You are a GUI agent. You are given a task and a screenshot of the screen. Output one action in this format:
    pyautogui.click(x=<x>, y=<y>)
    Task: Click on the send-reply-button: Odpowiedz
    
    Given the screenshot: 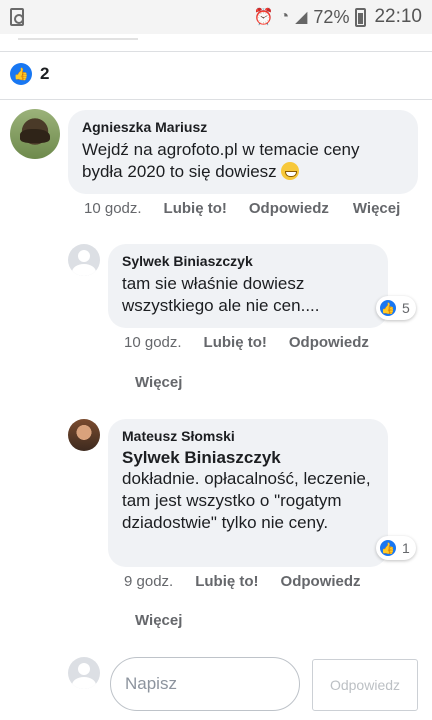 What is the action you would take?
    pyautogui.click(x=365, y=685)
    